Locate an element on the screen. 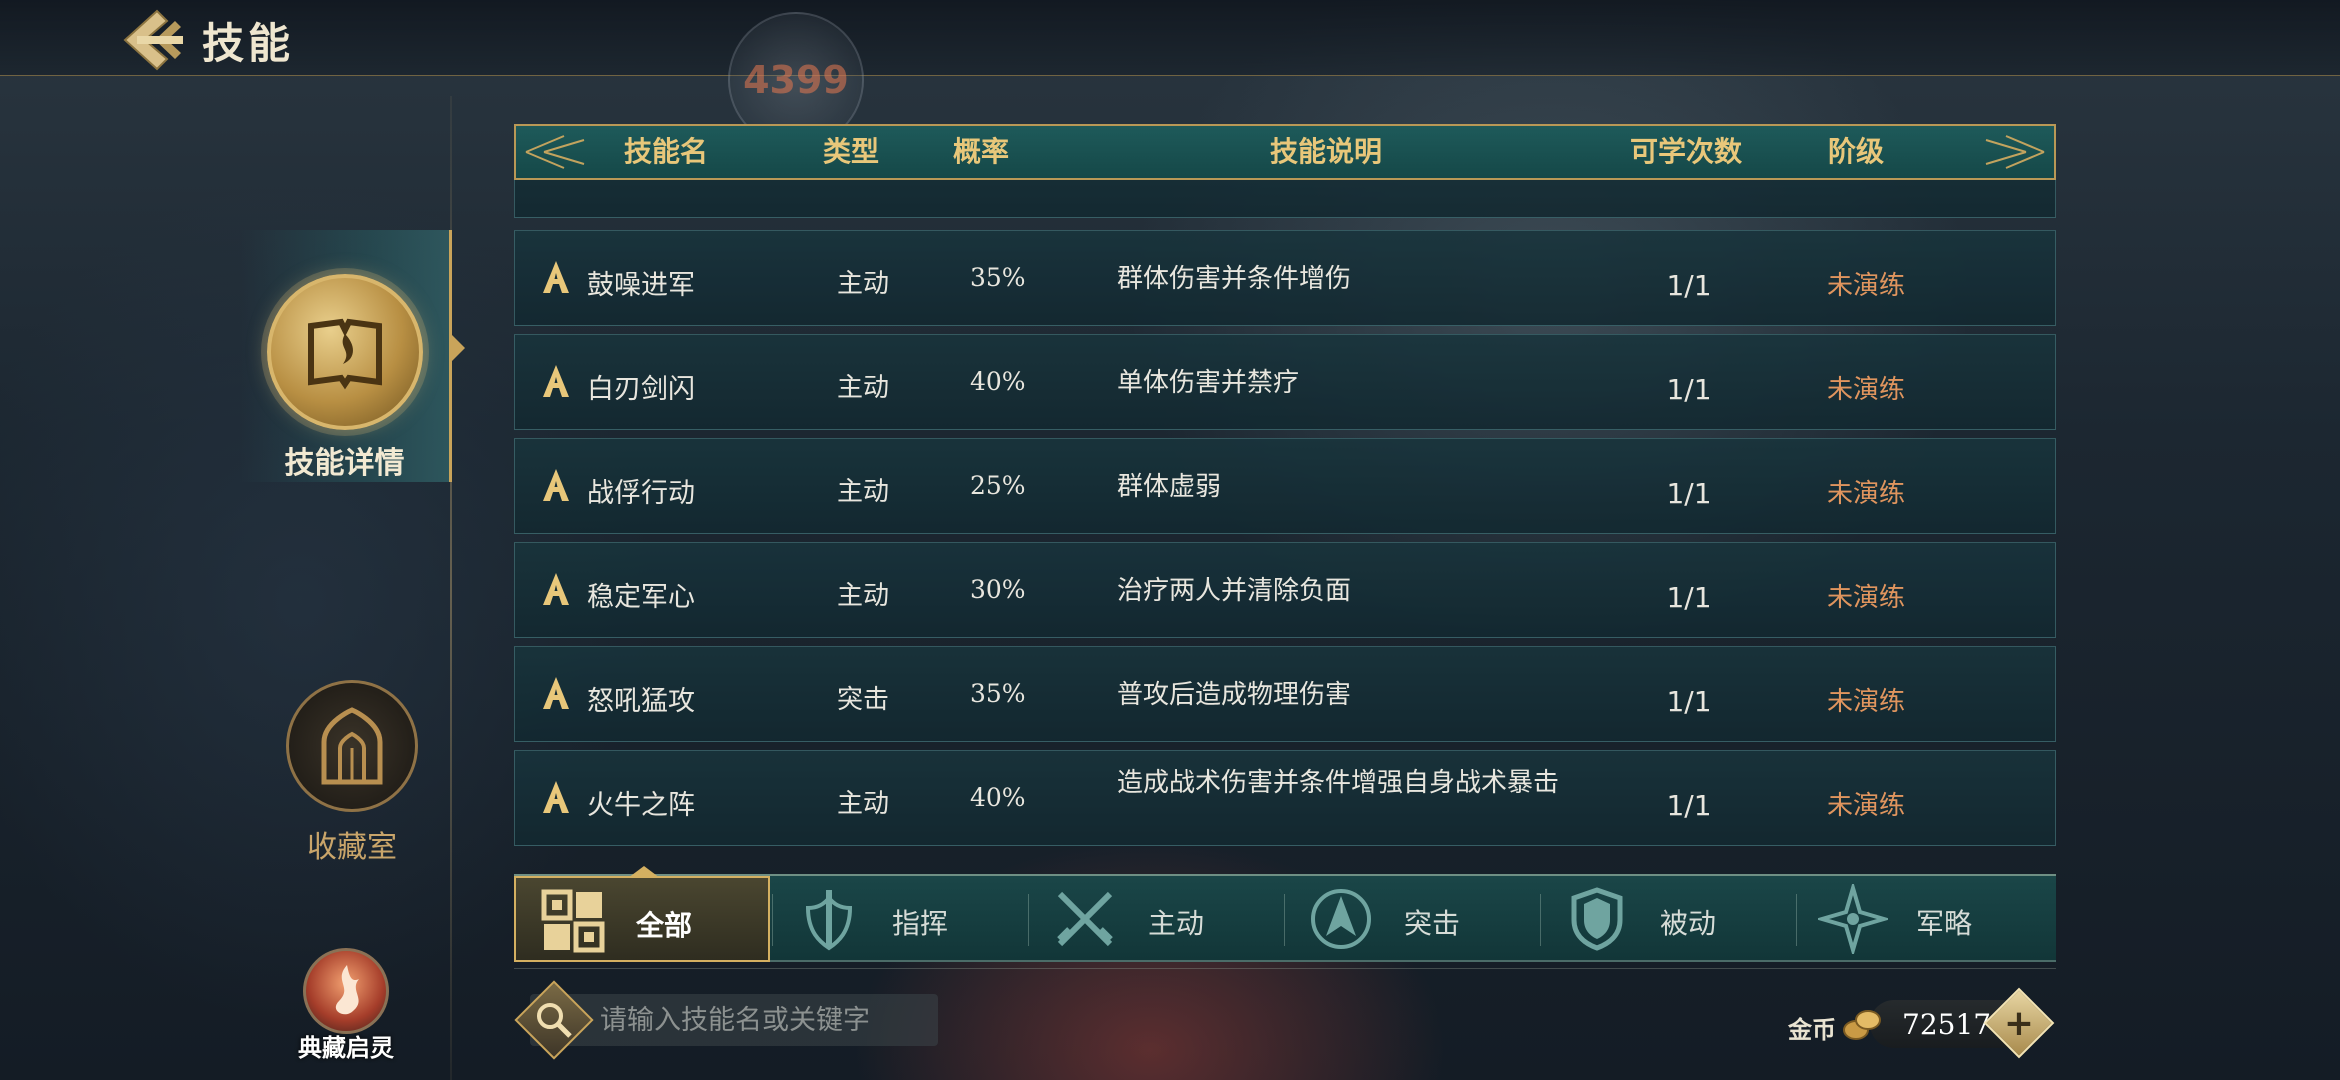 The height and width of the screenshot is (1080, 2340). skill-description: 造成战术伤害并条件增强自身战术暴击 is located at coordinates (1338, 783).